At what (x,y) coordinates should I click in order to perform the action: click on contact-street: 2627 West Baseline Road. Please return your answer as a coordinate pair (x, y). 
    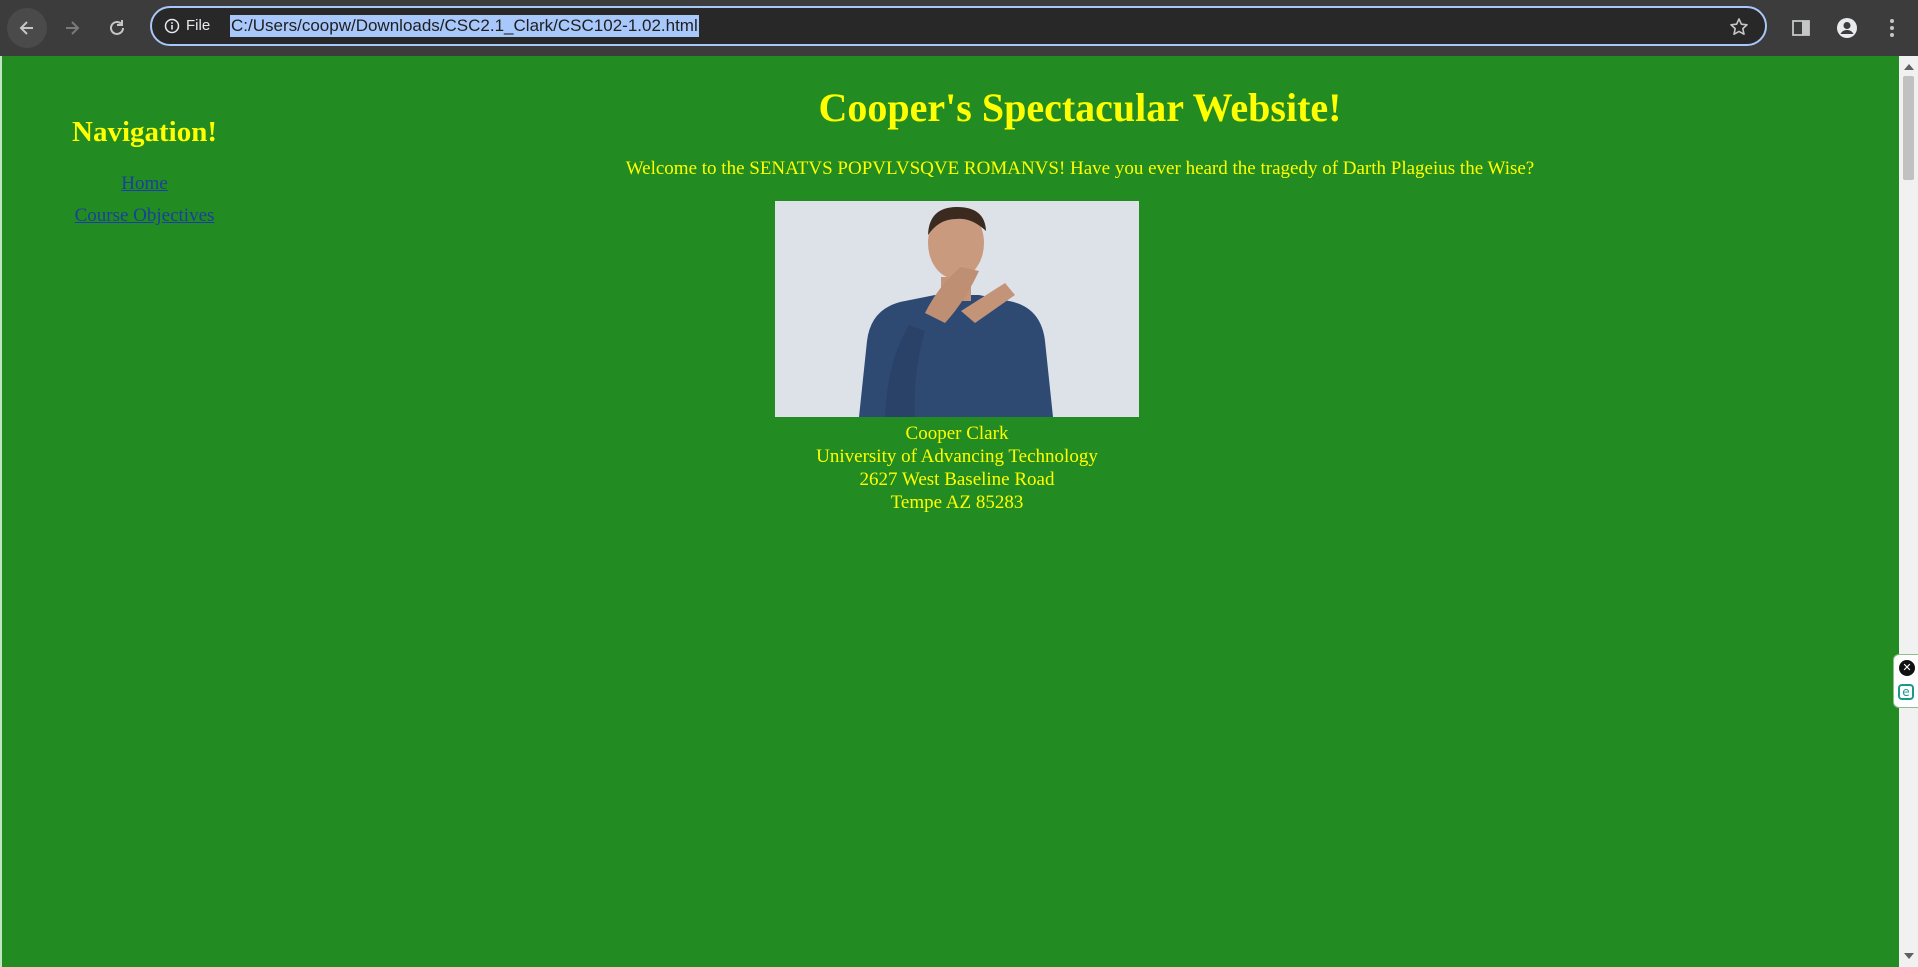
    Looking at the image, I should click on (957, 479).